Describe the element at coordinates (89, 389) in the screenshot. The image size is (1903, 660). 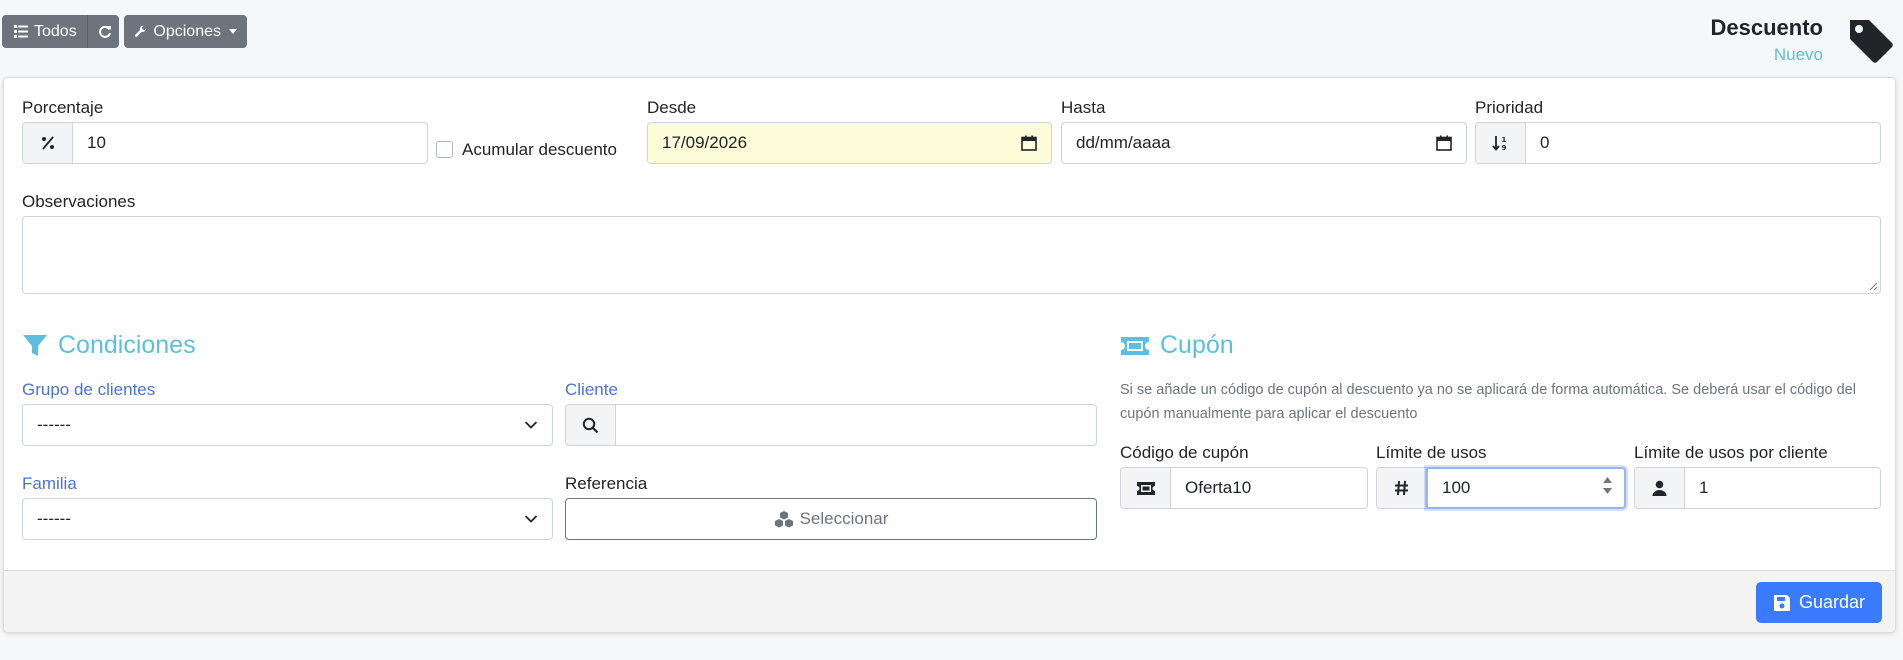
I see `customer-group-label: Grupo de clientes` at that location.